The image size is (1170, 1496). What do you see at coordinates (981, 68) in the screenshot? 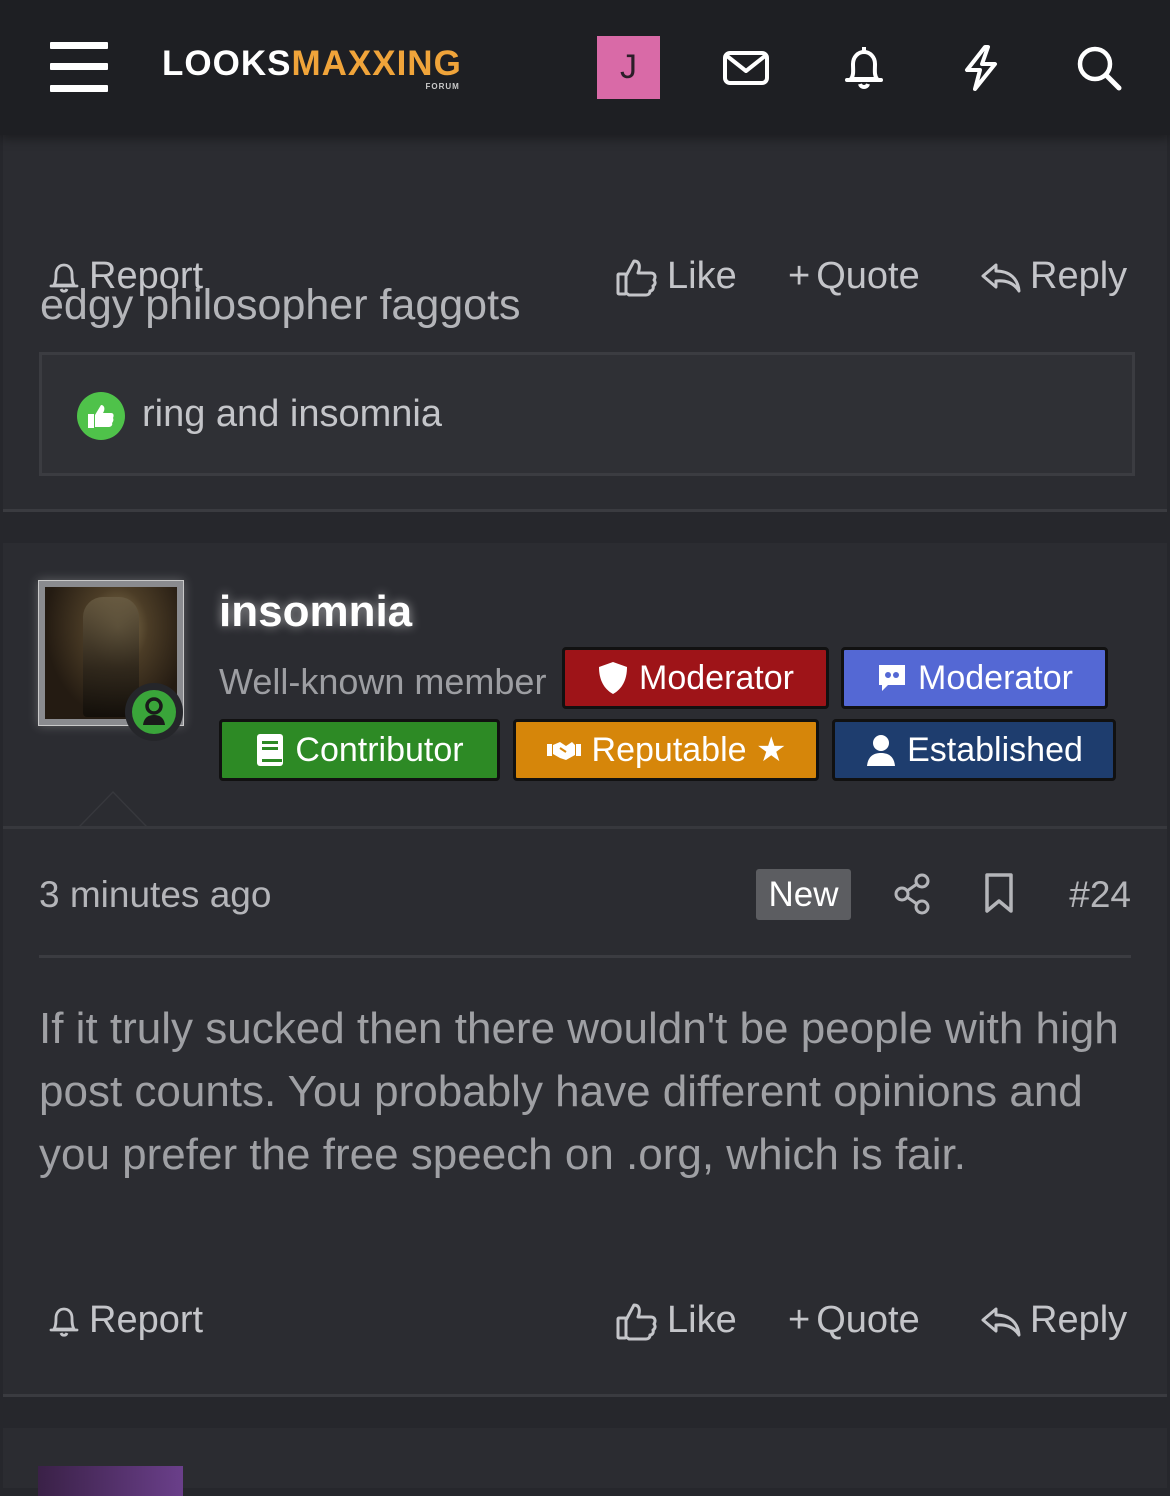
I see `lightning-icon` at bounding box center [981, 68].